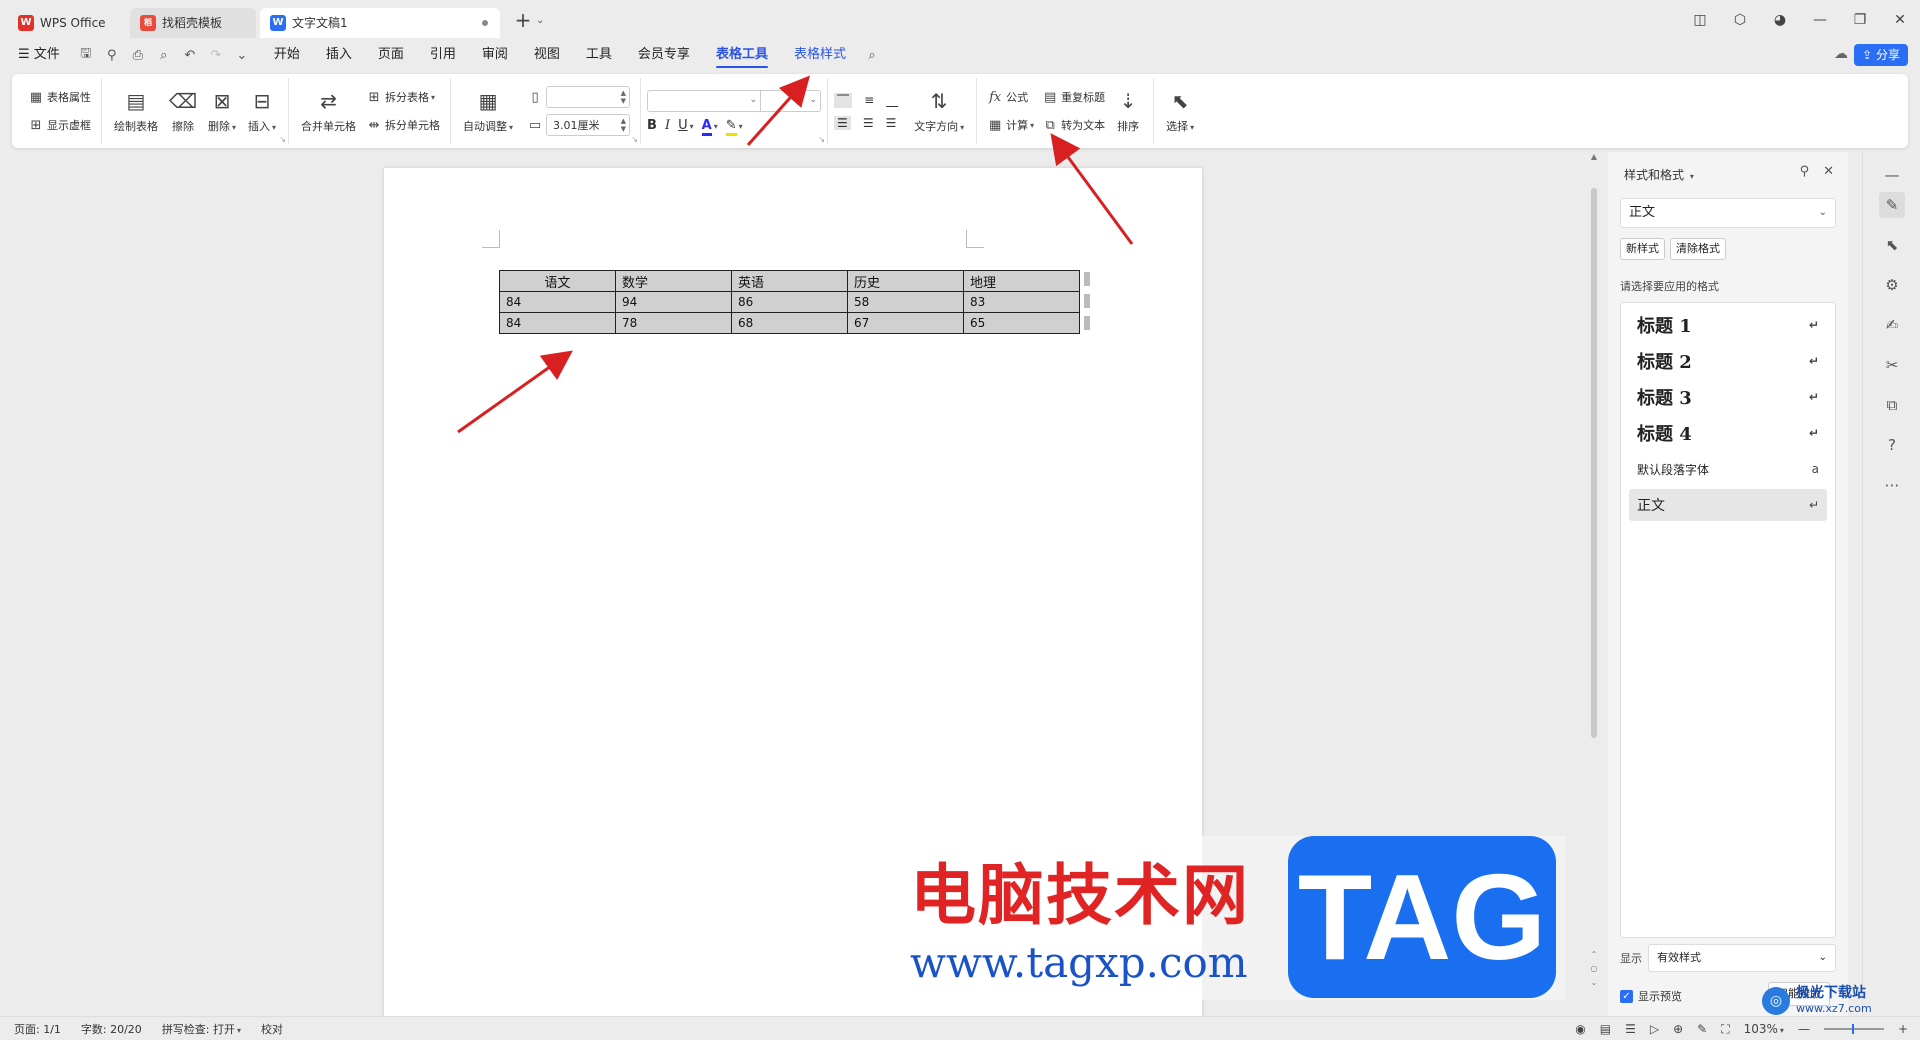 The height and width of the screenshot is (1040, 1920). Describe the element at coordinates (789, 281) in the screenshot. I see `table-cell: 英语` at that location.